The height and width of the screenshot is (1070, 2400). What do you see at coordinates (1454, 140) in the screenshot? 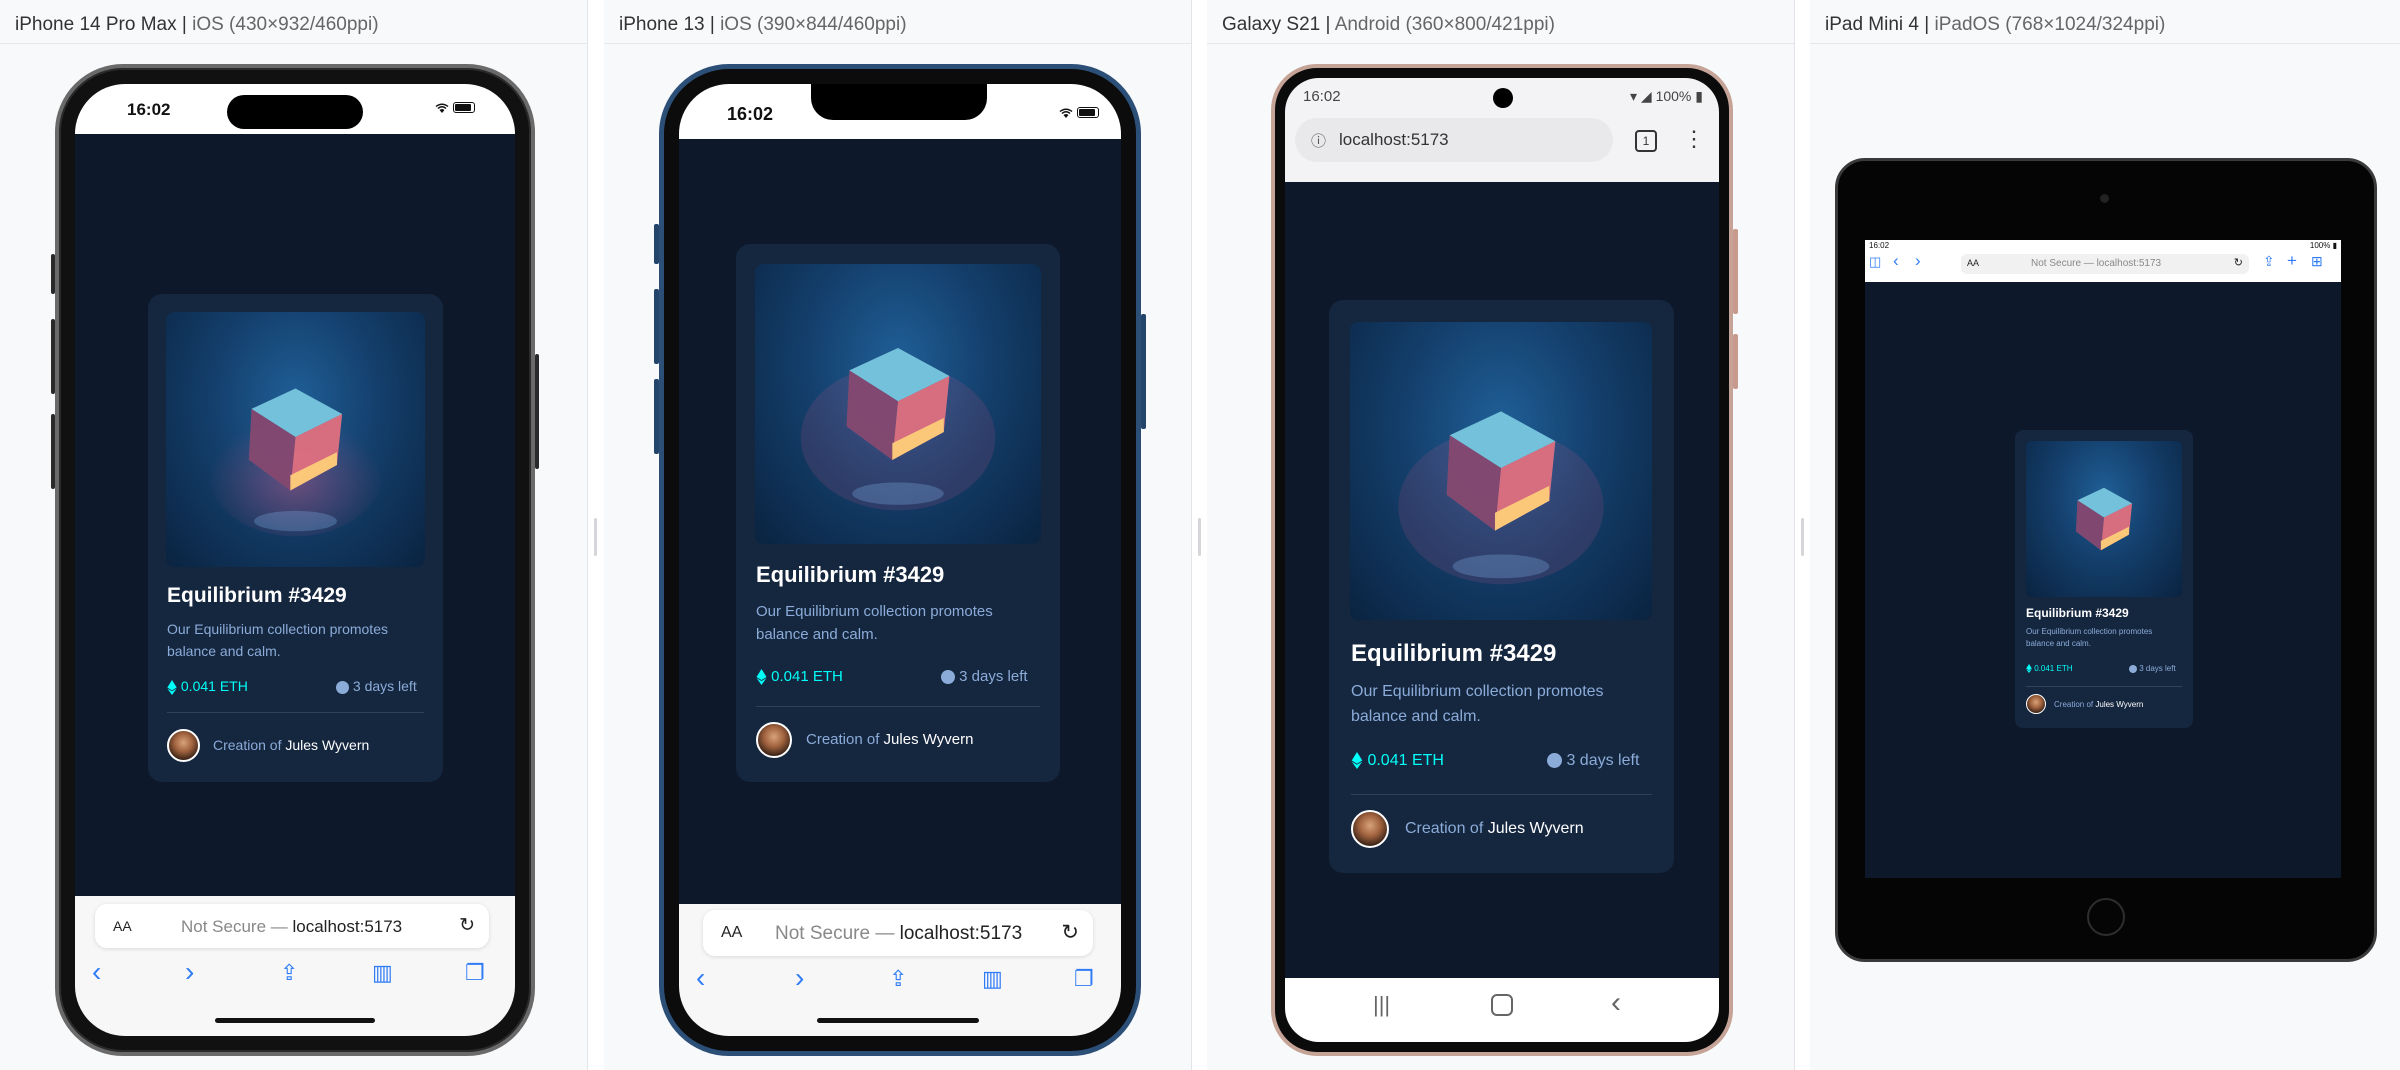
I see `address-bar: ⓘ localhost:5173` at bounding box center [1454, 140].